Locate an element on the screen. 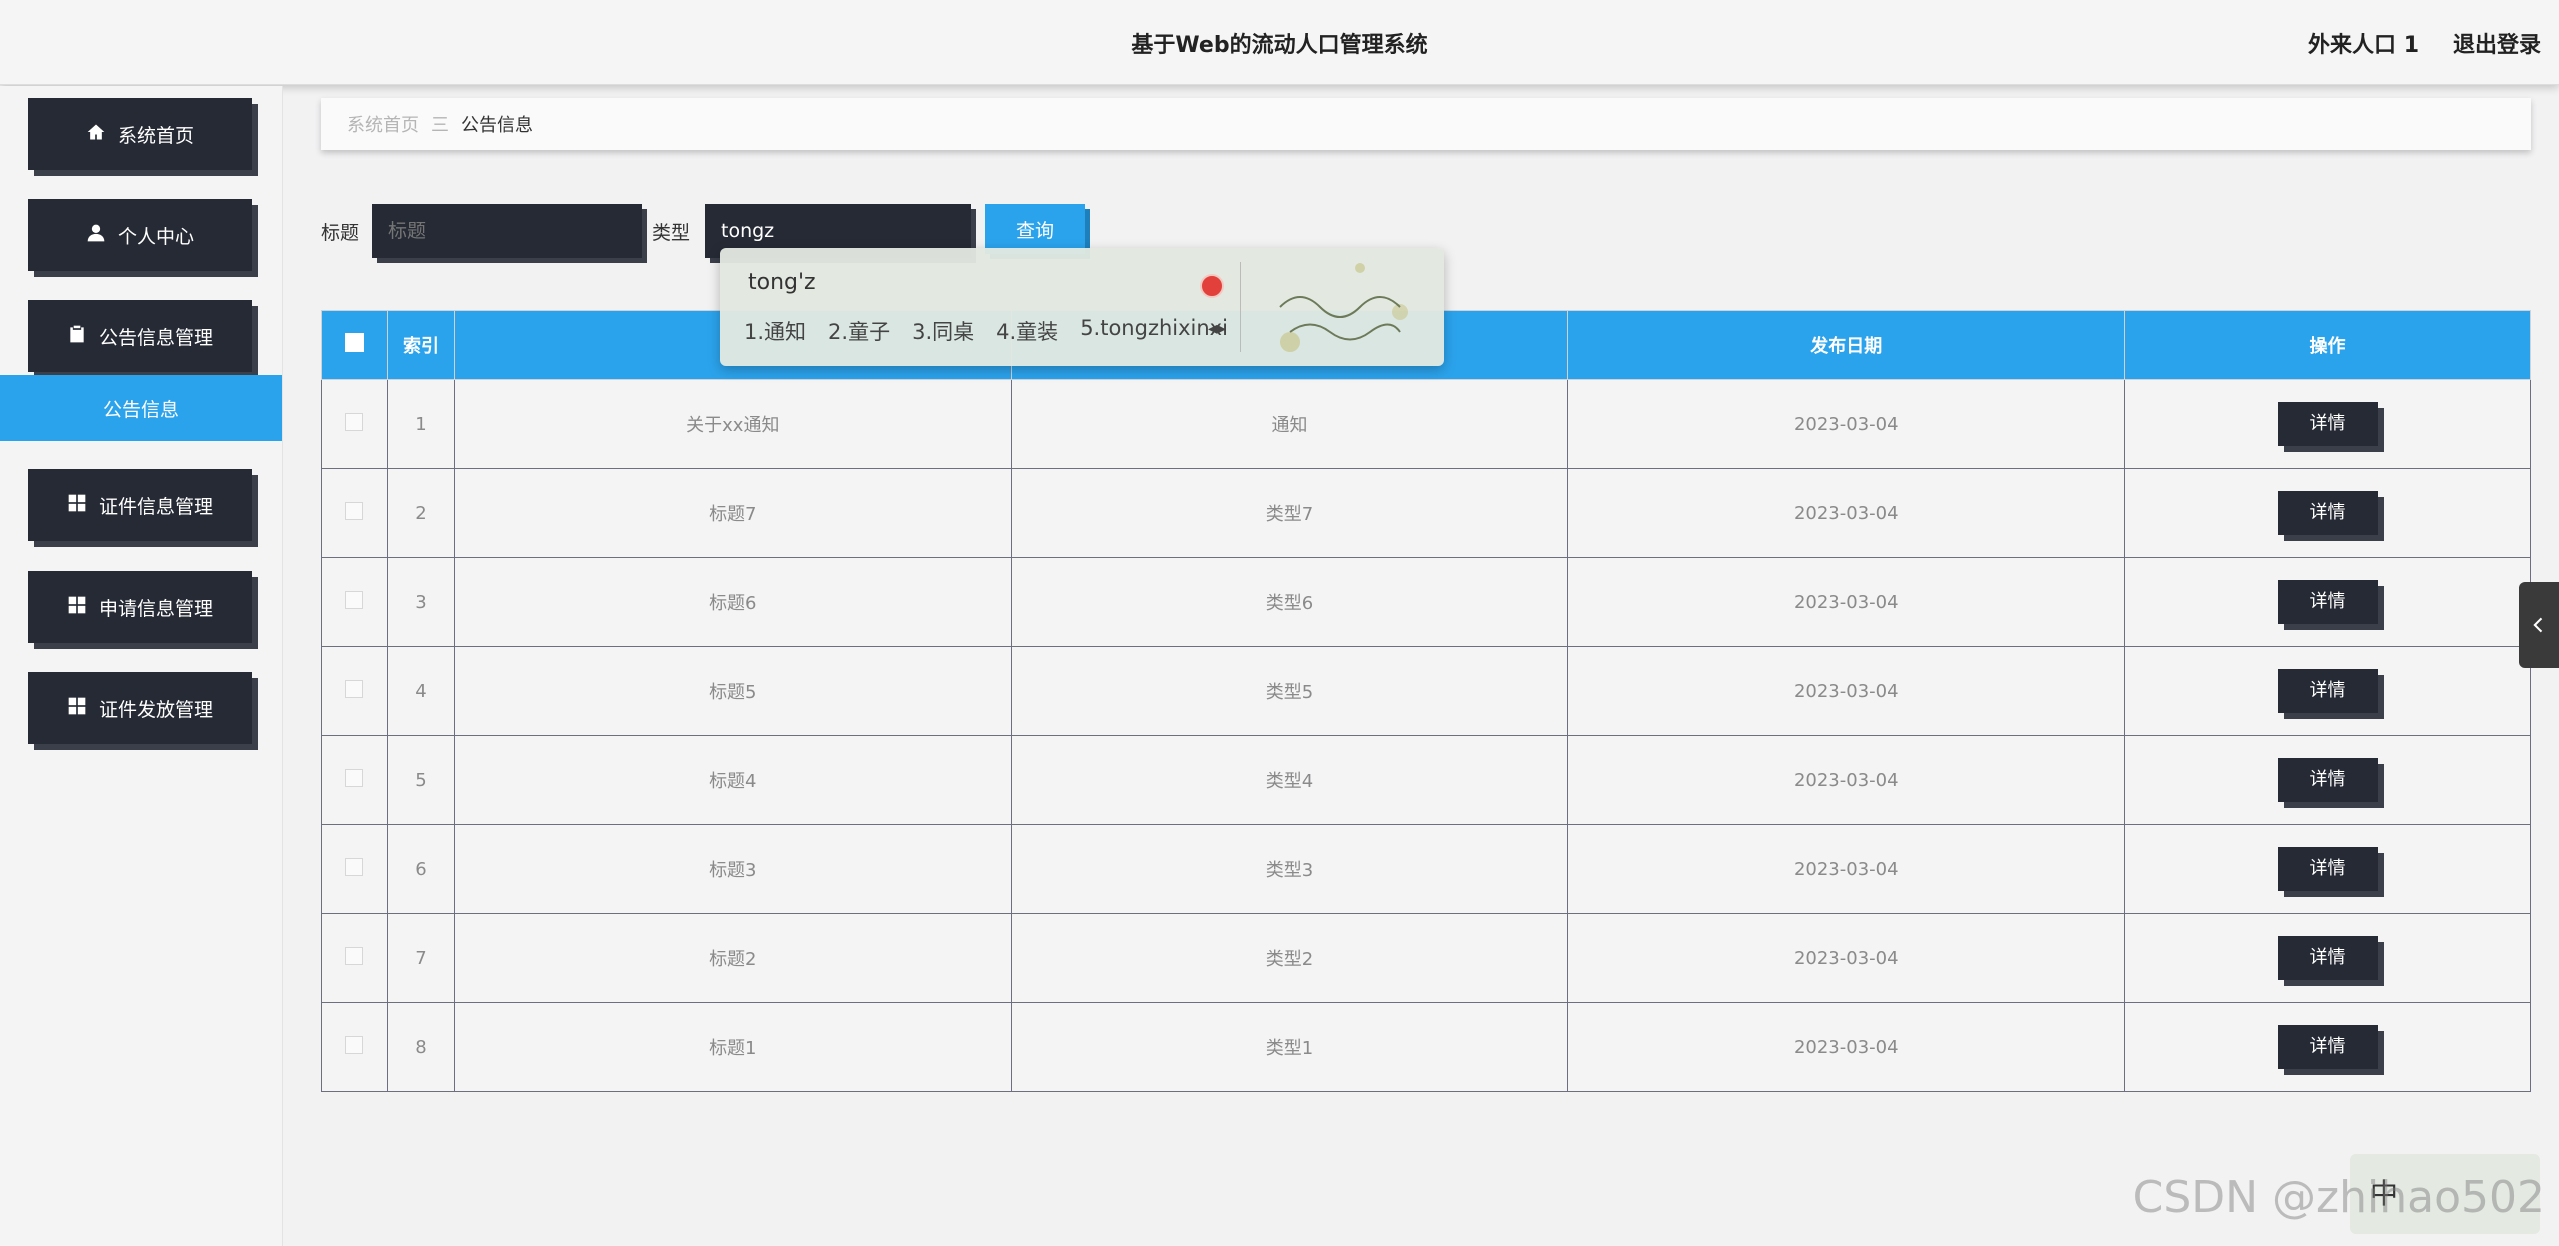 This screenshot has width=2559, height=1246. breadcrumb-current: 公告信息 is located at coordinates (497, 125).